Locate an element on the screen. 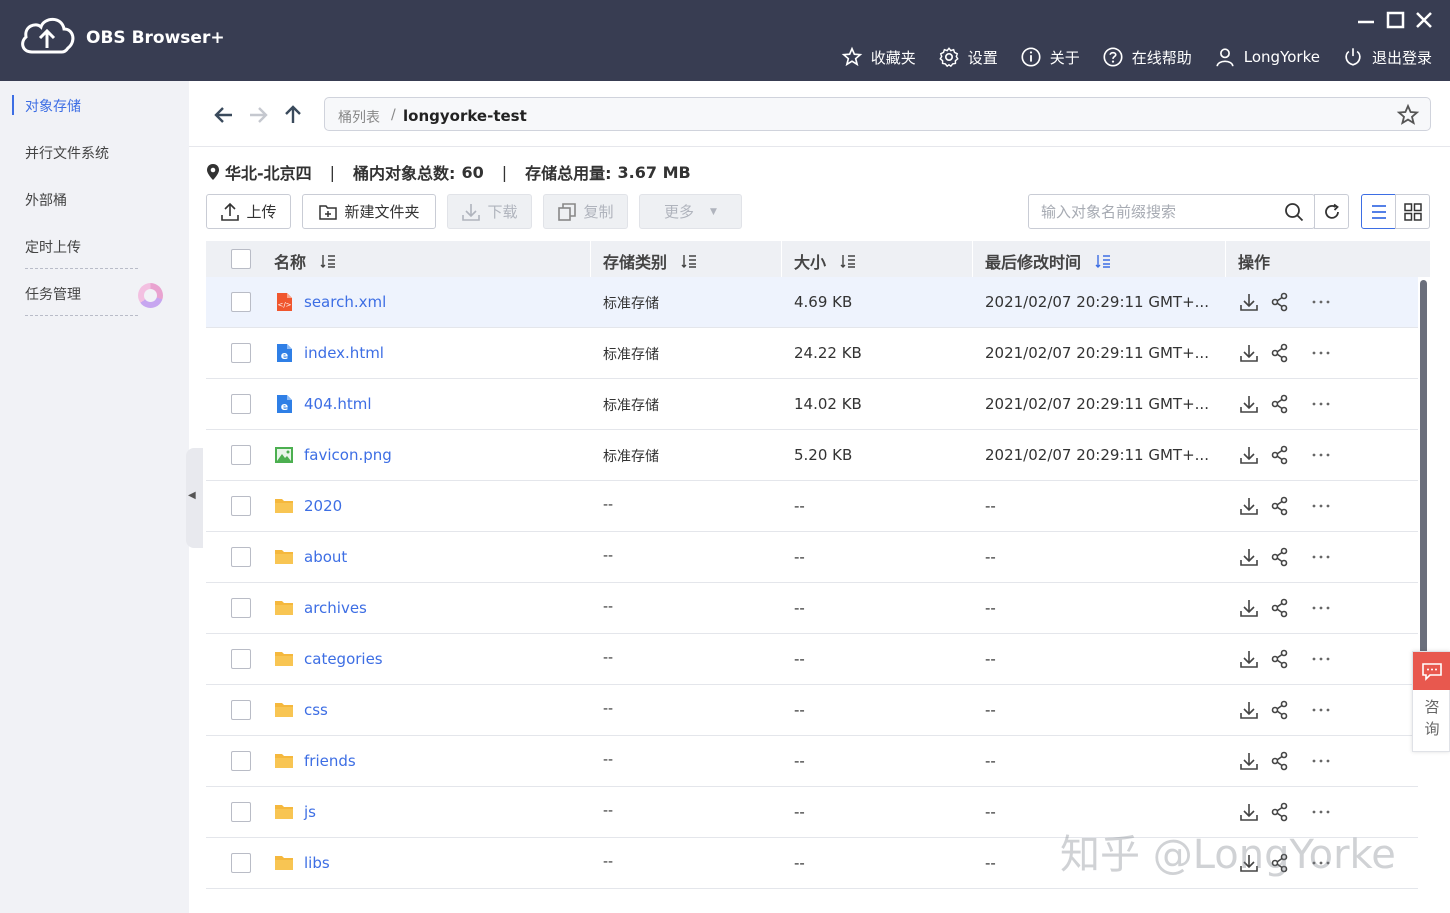 The image size is (1450, 913). nav-settings: 设置 is located at coordinates (968, 57).